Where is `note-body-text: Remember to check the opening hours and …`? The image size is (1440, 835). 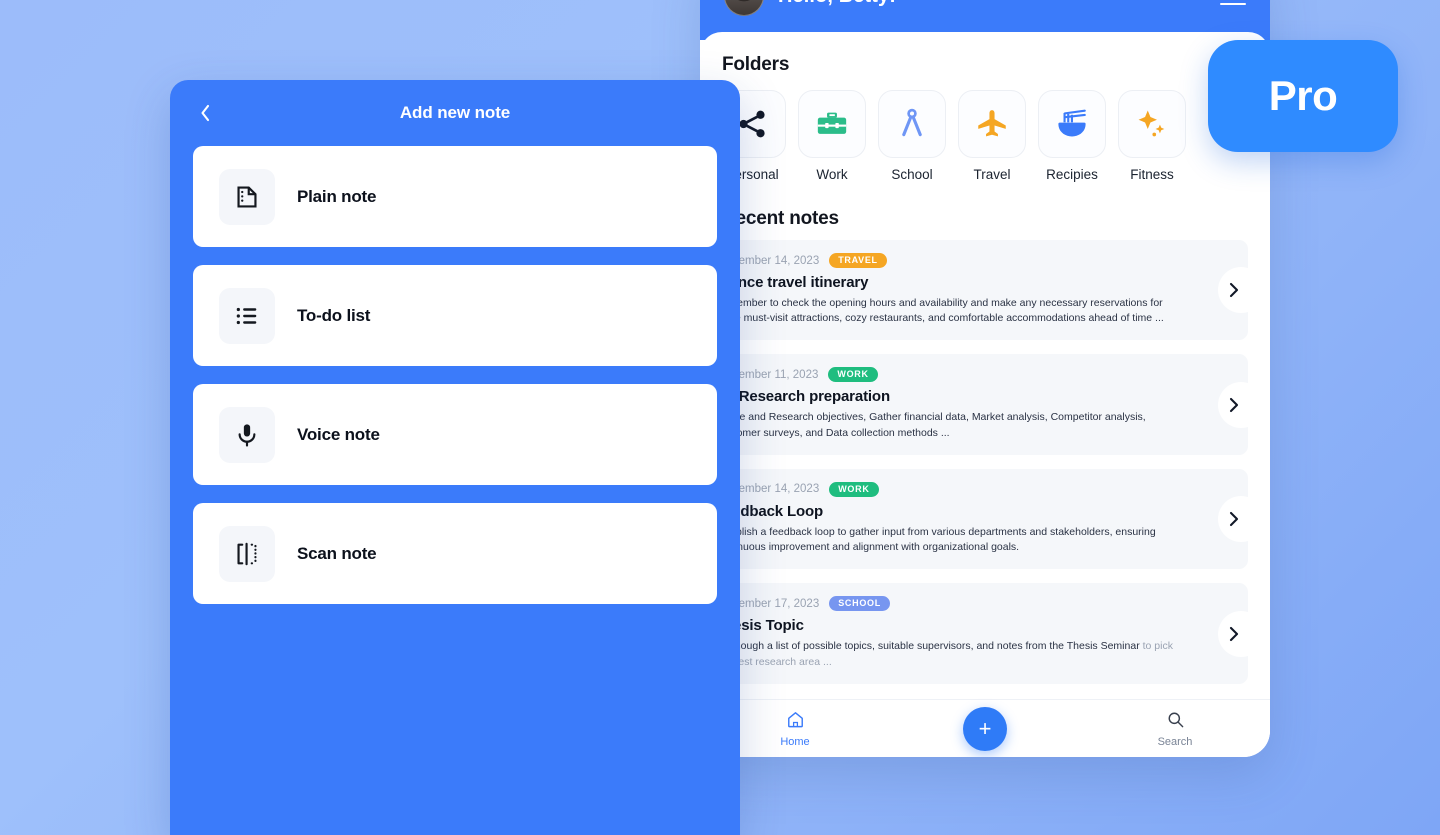 note-body-text: Remember to check the opening hours and … is located at coordinates (939, 311).